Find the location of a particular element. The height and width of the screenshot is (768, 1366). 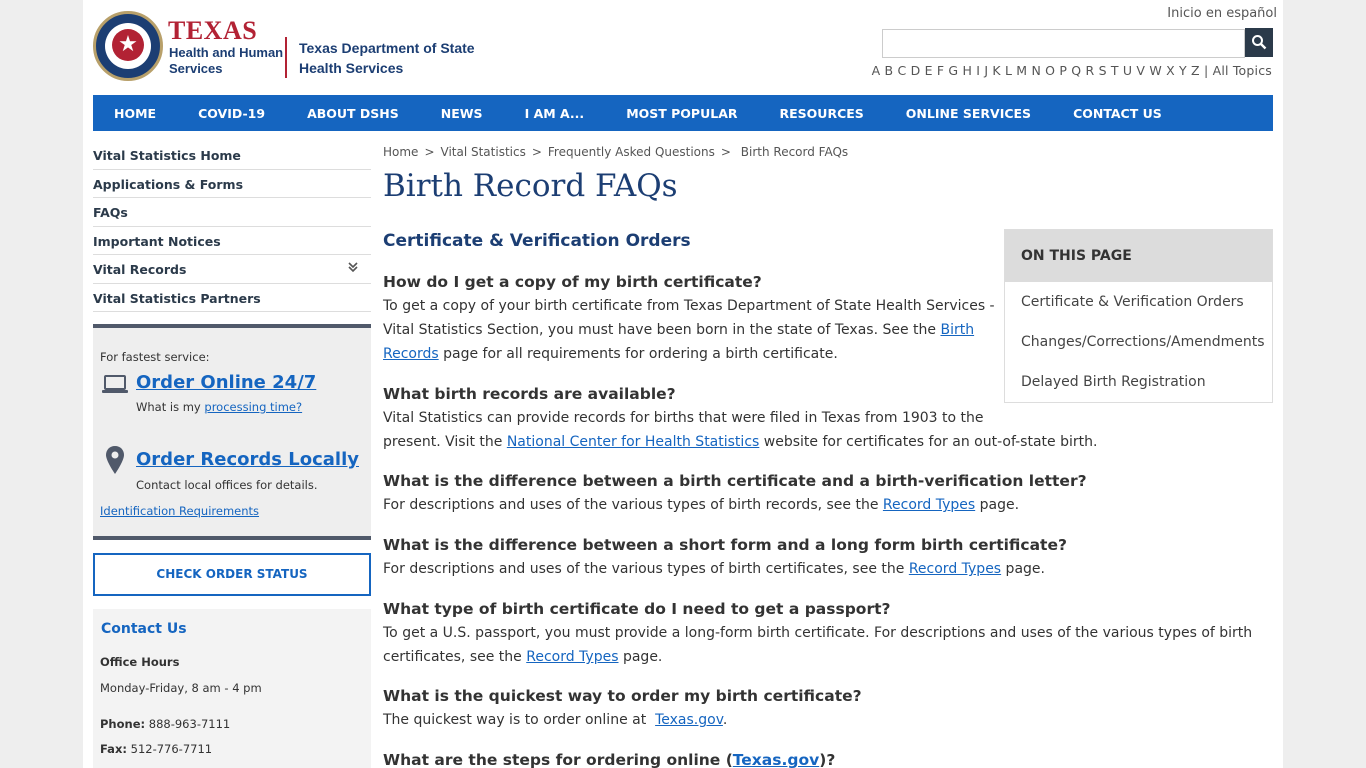

nav-contact-us: CONTACT US is located at coordinates (1117, 113).